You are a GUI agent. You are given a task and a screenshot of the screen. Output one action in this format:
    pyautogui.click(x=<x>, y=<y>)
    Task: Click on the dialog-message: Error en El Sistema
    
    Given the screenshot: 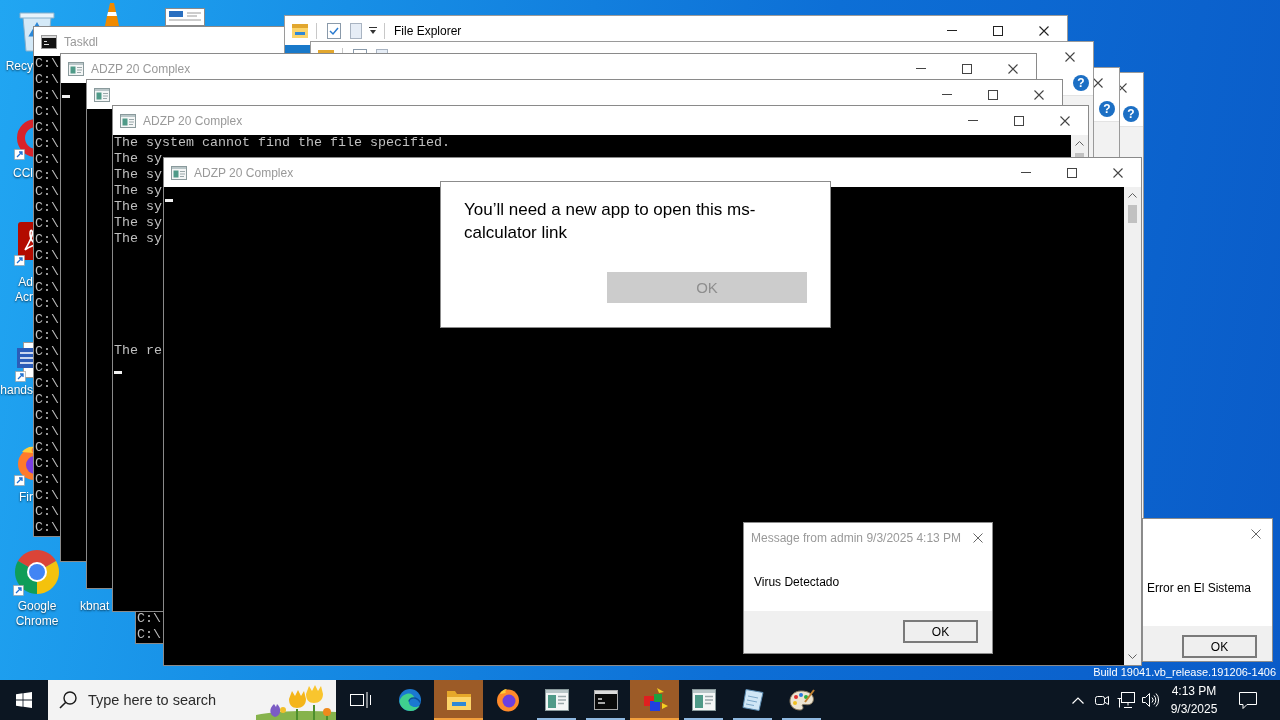 What is the action you would take?
    pyautogui.click(x=1199, y=587)
    